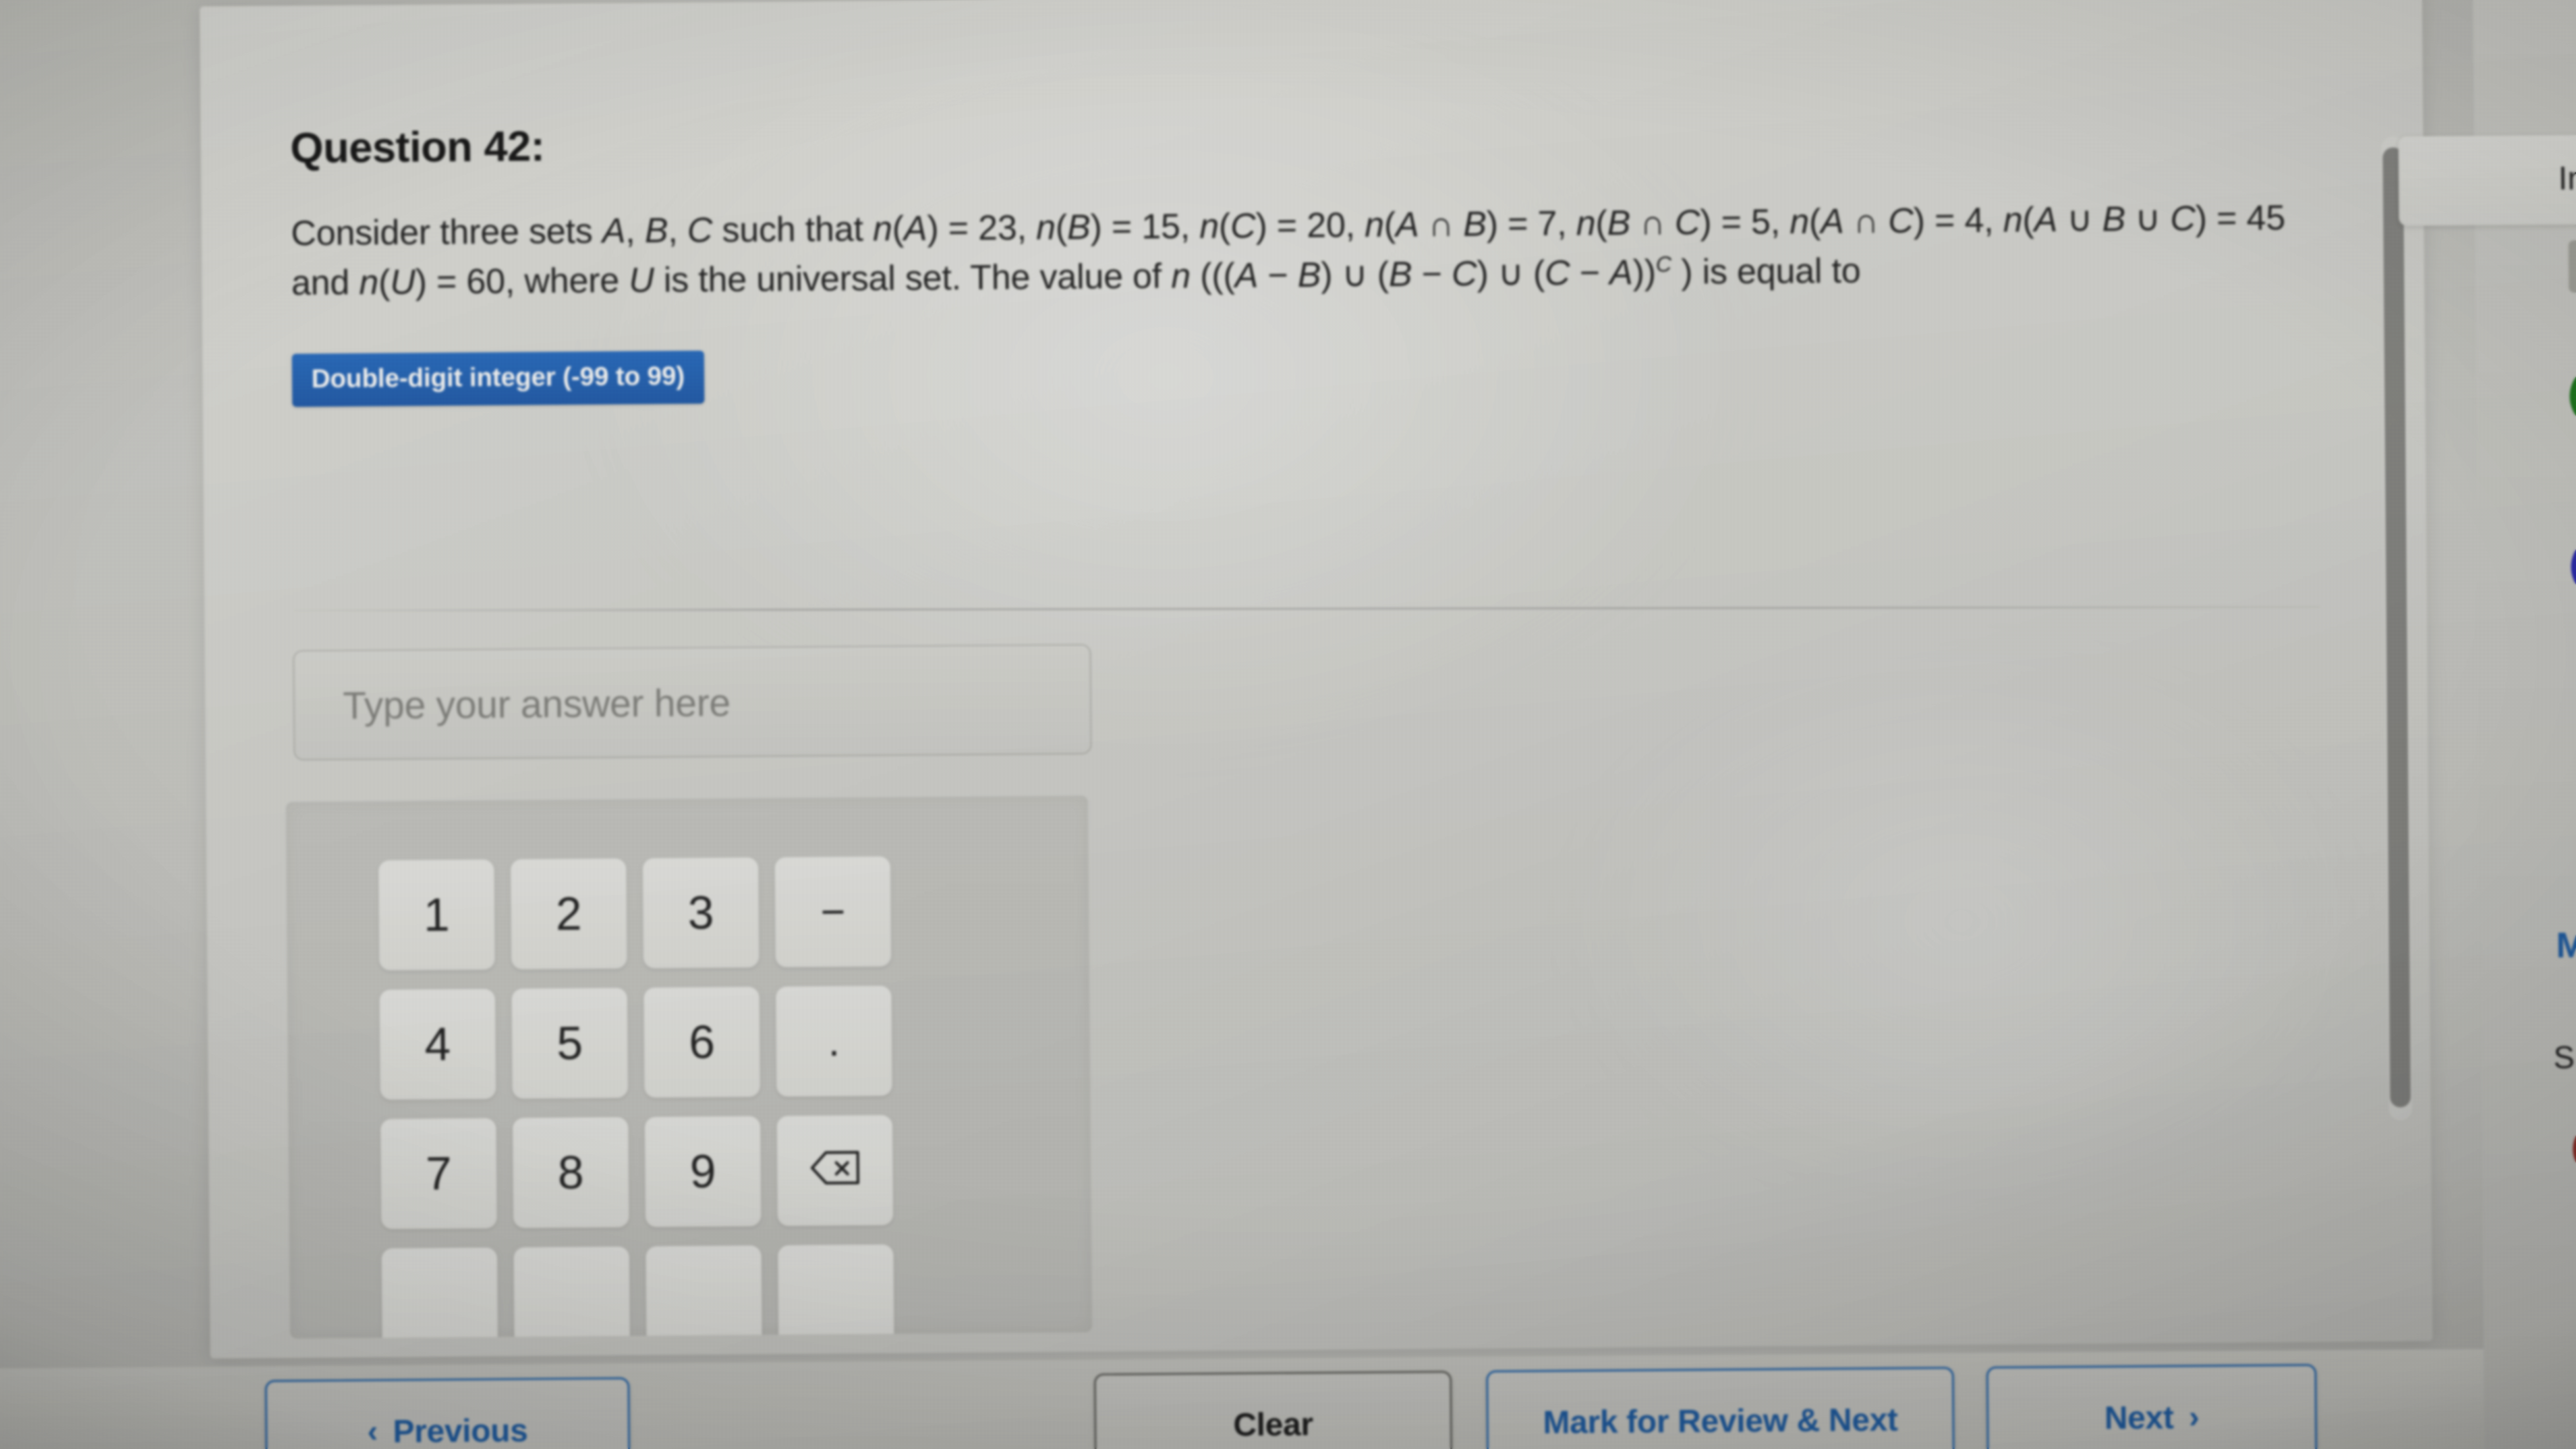 This screenshot has height=1449, width=2576. What do you see at coordinates (2566, 945) in the screenshot?
I see `subject-label: MAT` at bounding box center [2566, 945].